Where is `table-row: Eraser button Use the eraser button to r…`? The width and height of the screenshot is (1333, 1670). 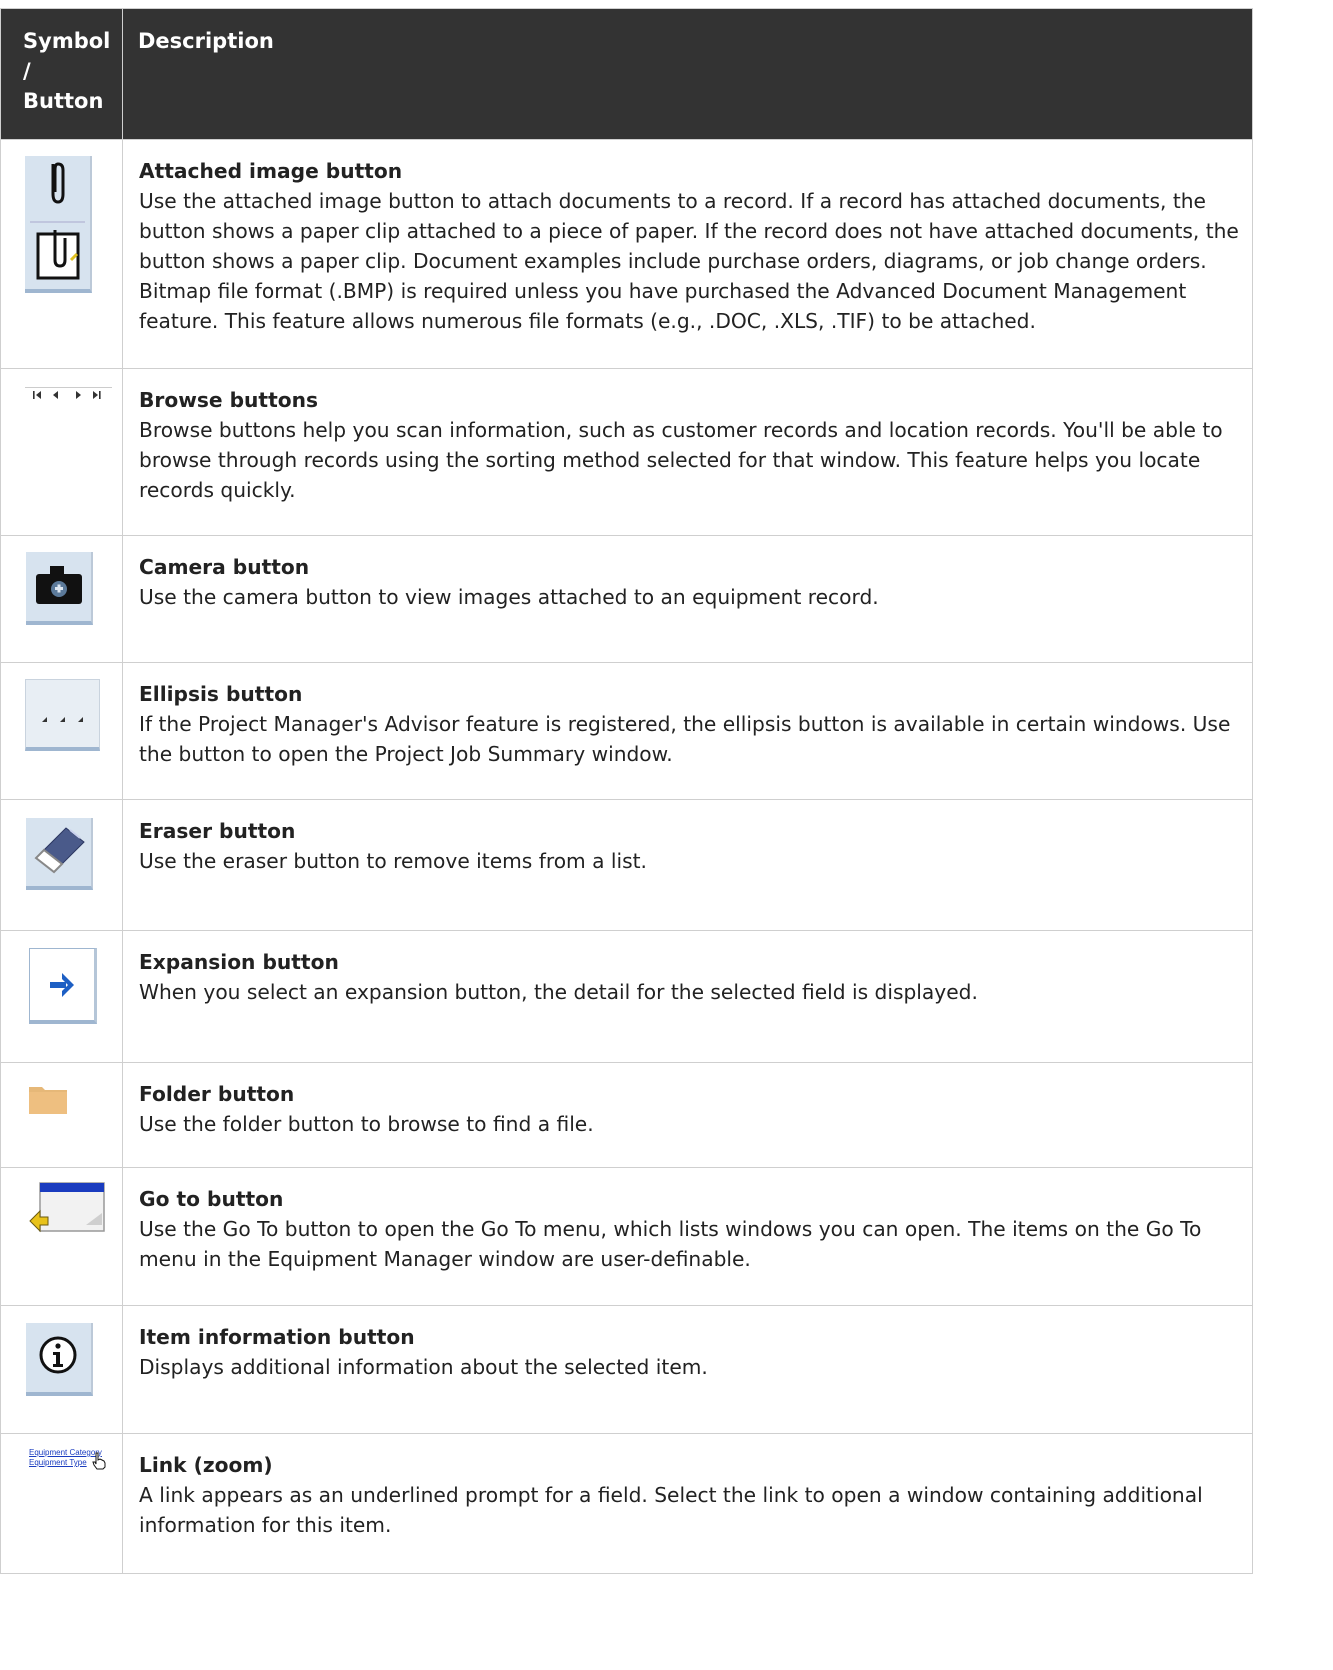
table-row: Eraser button Use the eraser button to r… is located at coordinates (626, 865).